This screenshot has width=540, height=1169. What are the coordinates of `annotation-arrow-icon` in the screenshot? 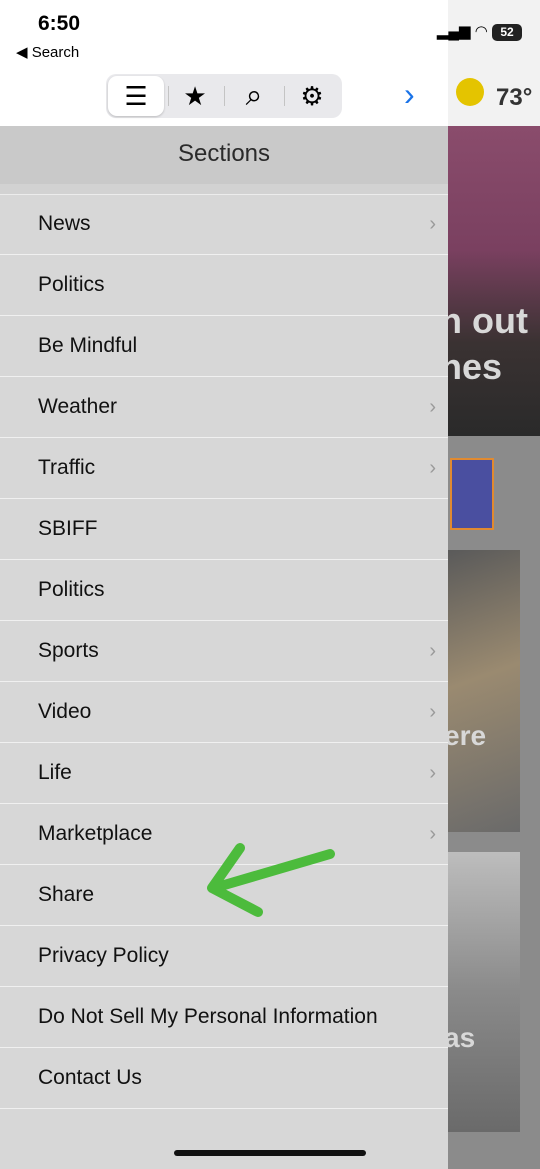 It's located at (271, 880).